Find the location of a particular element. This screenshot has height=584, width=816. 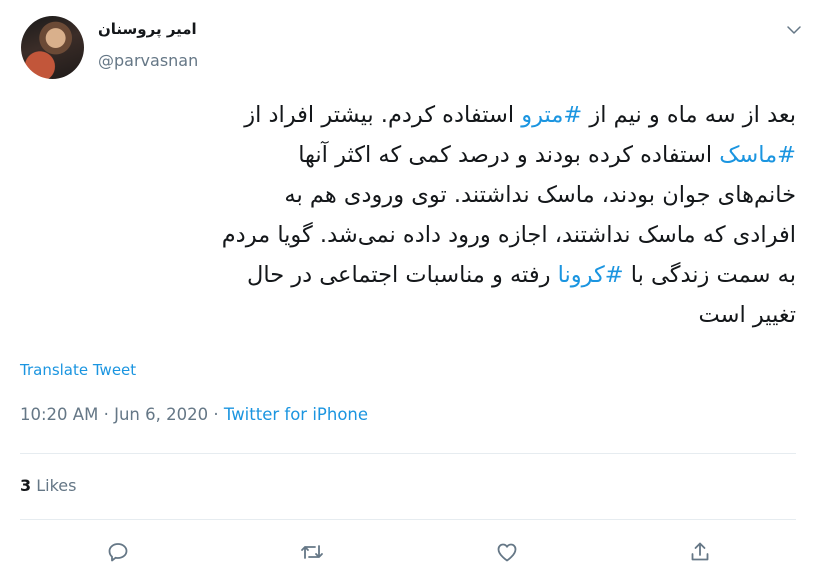

reply-button is located at coordinates (118, 552).